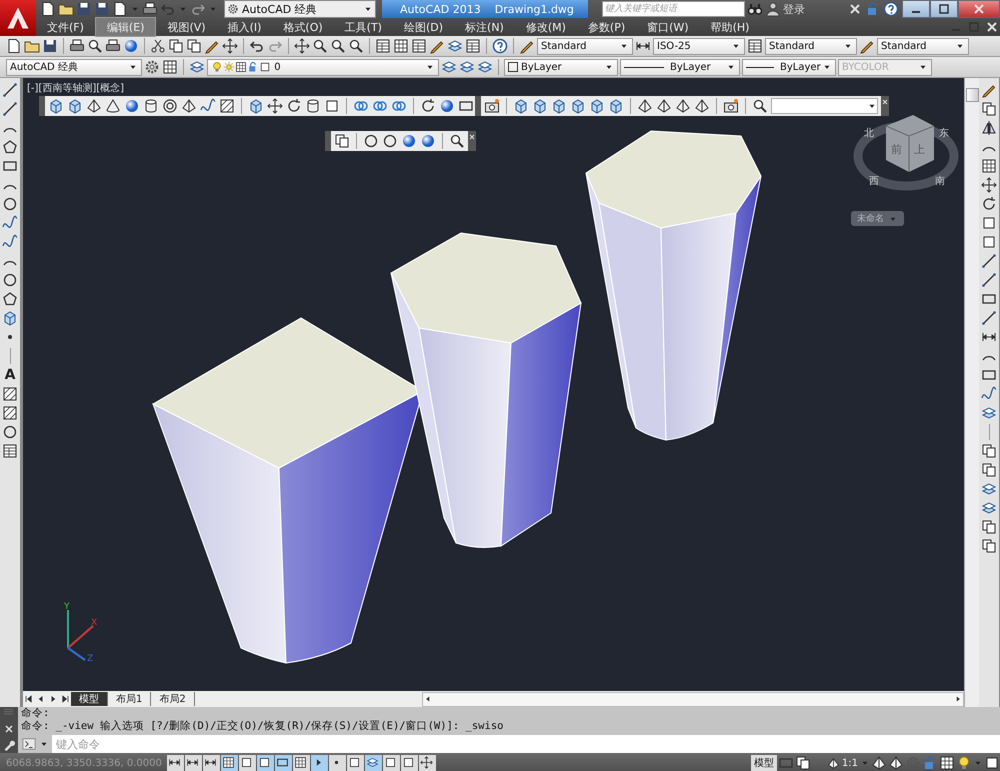 The image size is (1000, 771). Describe the element at coordinates (10, 299) in the screenshot. I see `pentagon-icon` at that location.